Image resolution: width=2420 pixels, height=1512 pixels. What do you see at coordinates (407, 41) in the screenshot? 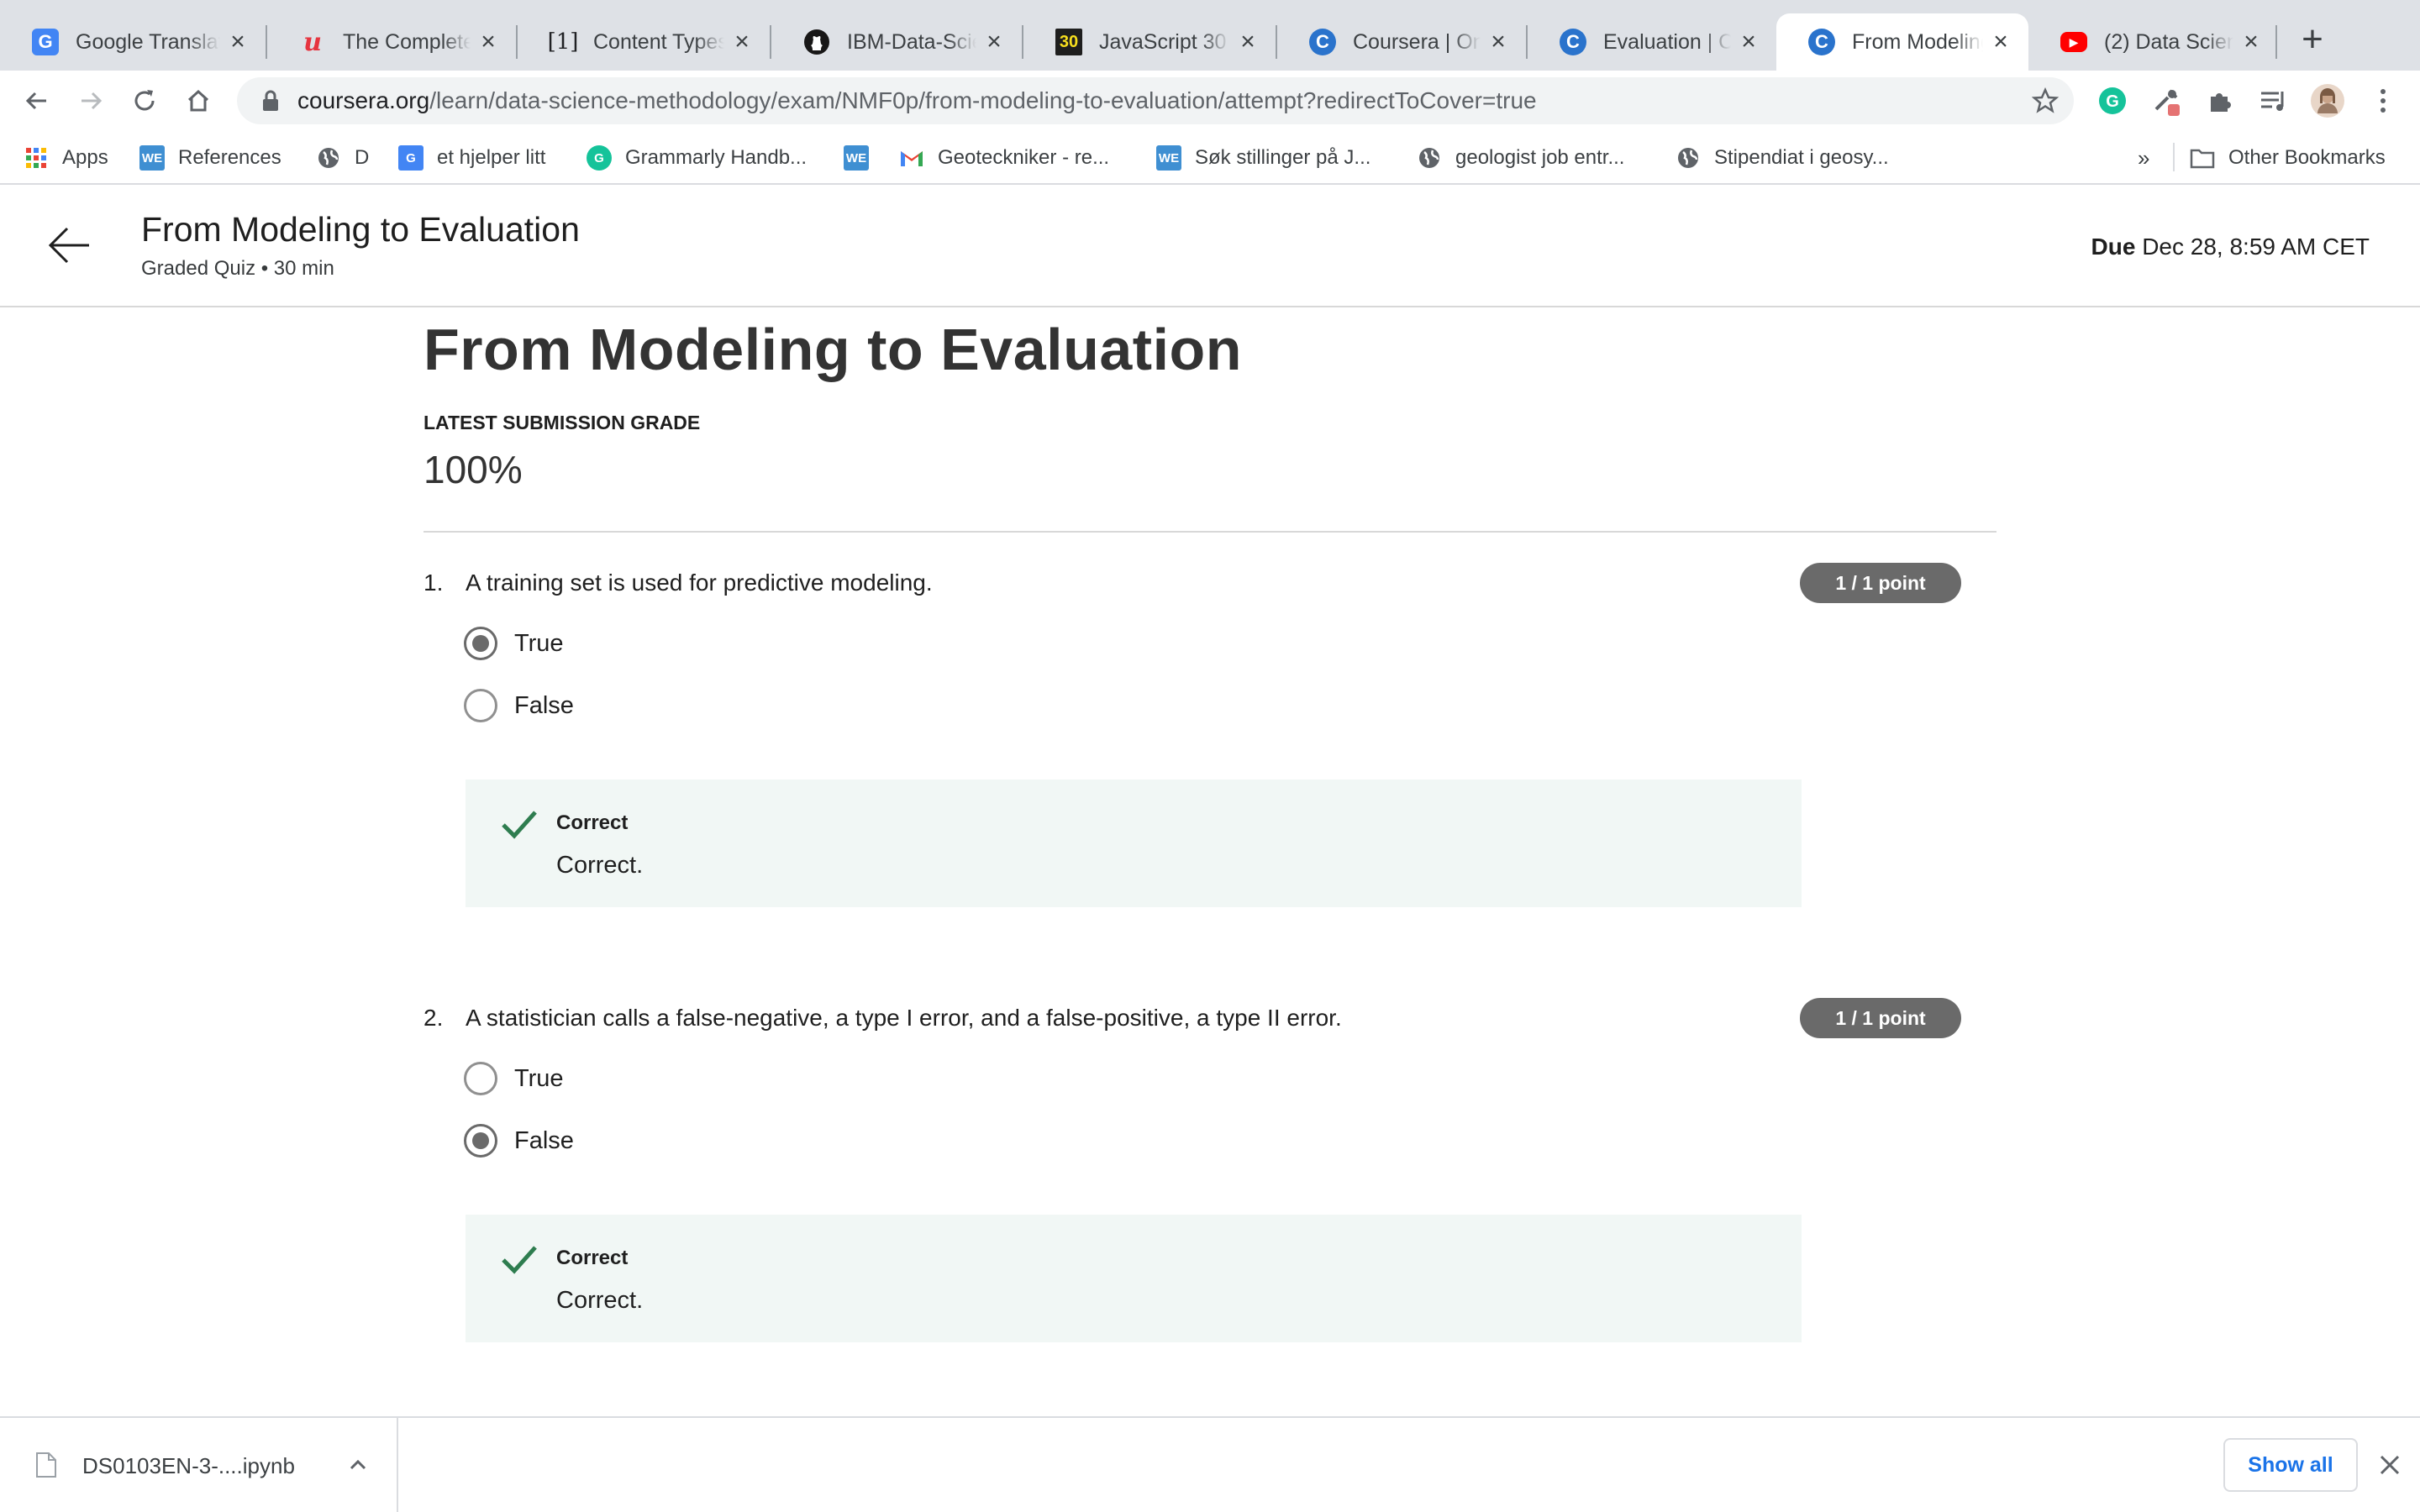
I see `tab-title: The Complete 2` at bounding box center [407, 41].